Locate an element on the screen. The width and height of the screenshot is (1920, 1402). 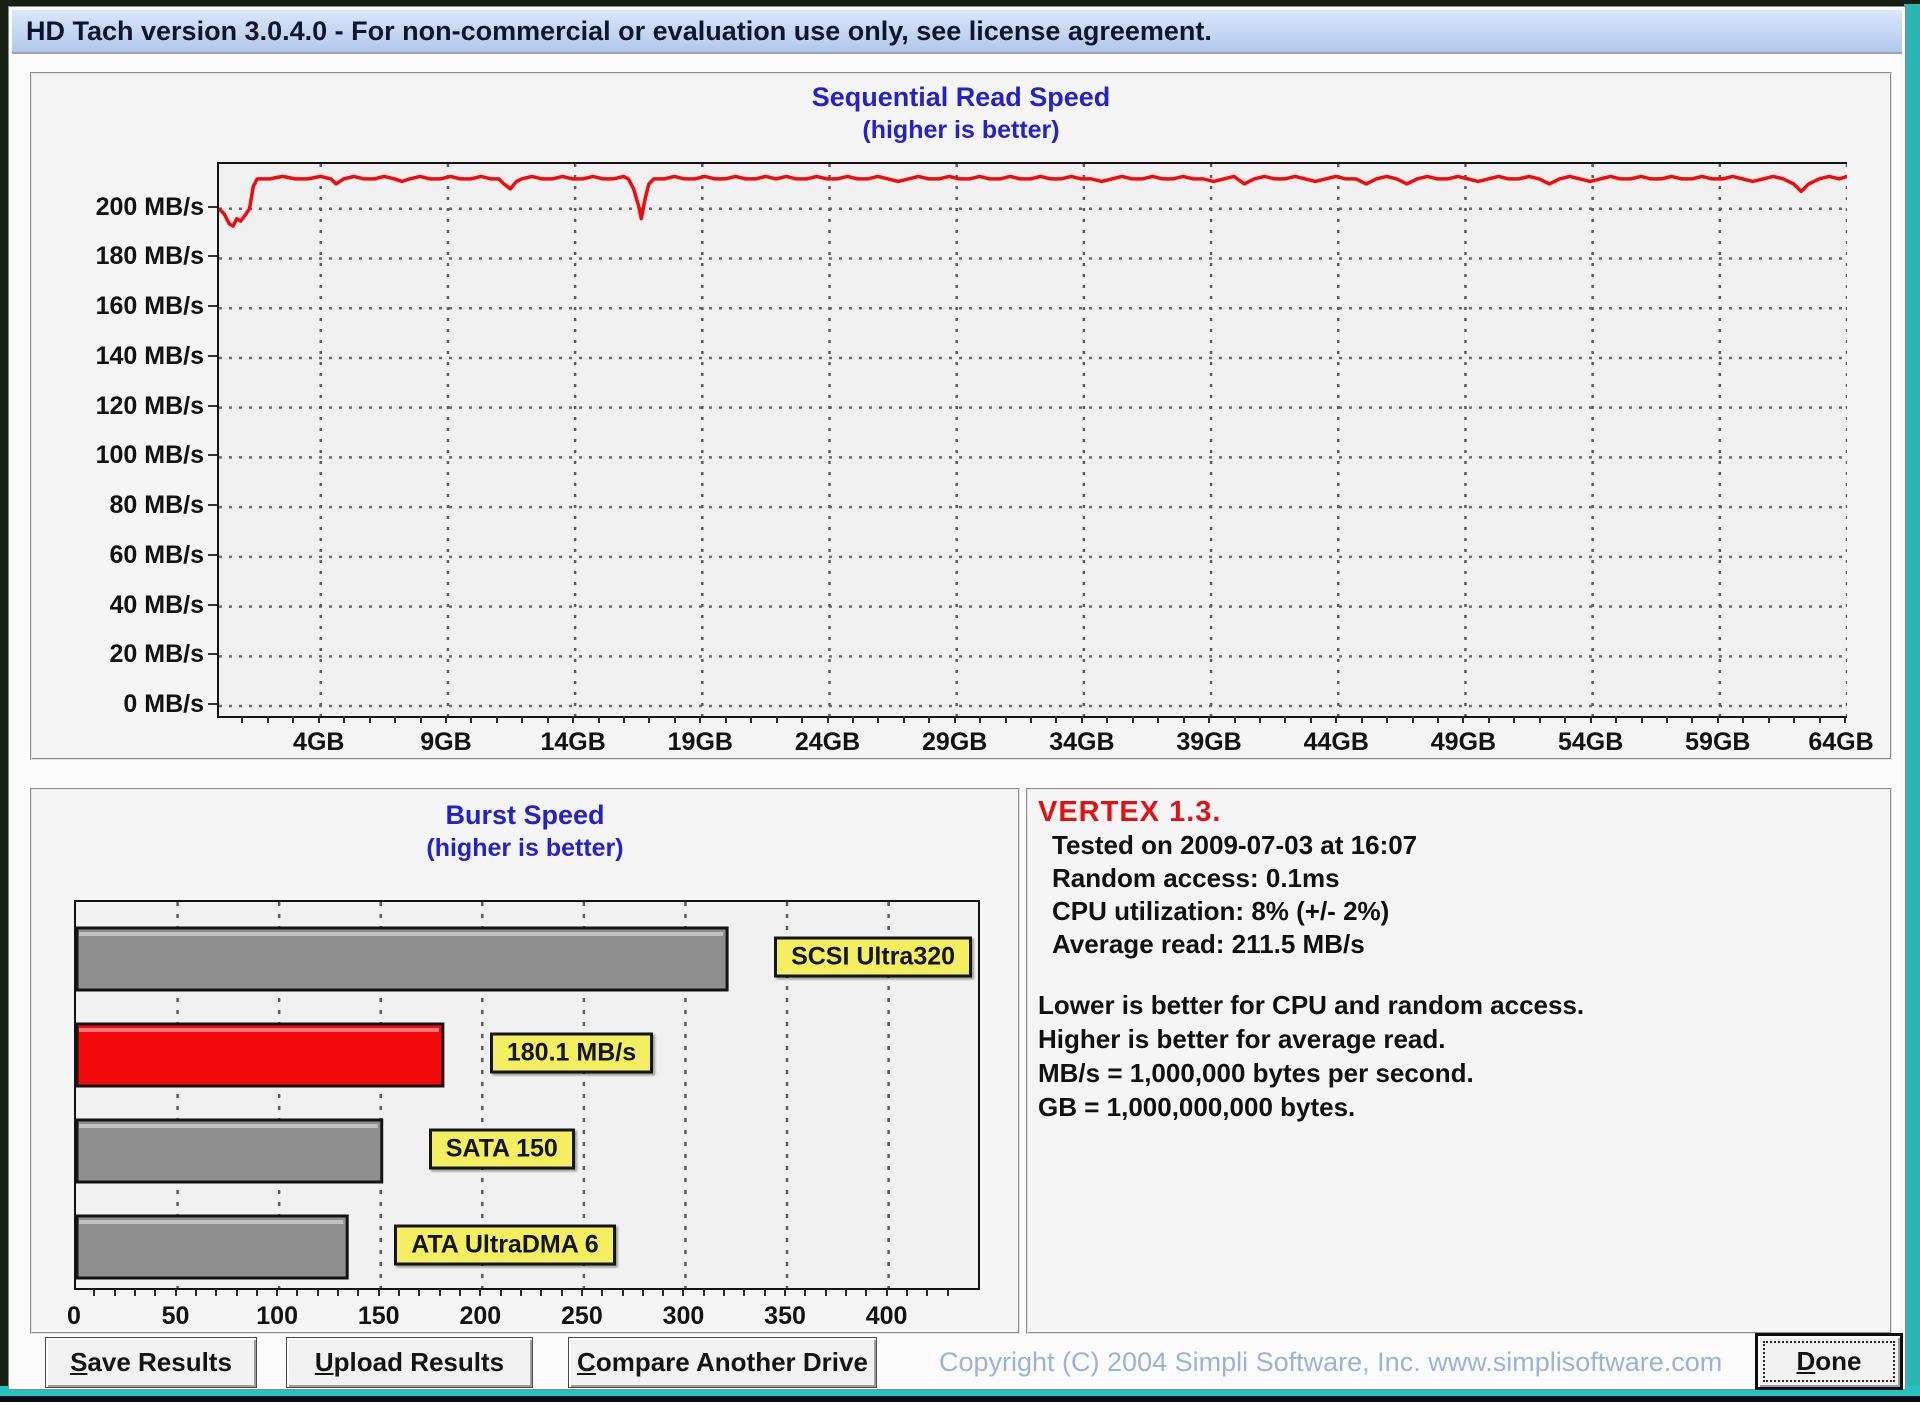
bar-label: ATA UltraDMA 6 is located at coordinates (505, 1245).